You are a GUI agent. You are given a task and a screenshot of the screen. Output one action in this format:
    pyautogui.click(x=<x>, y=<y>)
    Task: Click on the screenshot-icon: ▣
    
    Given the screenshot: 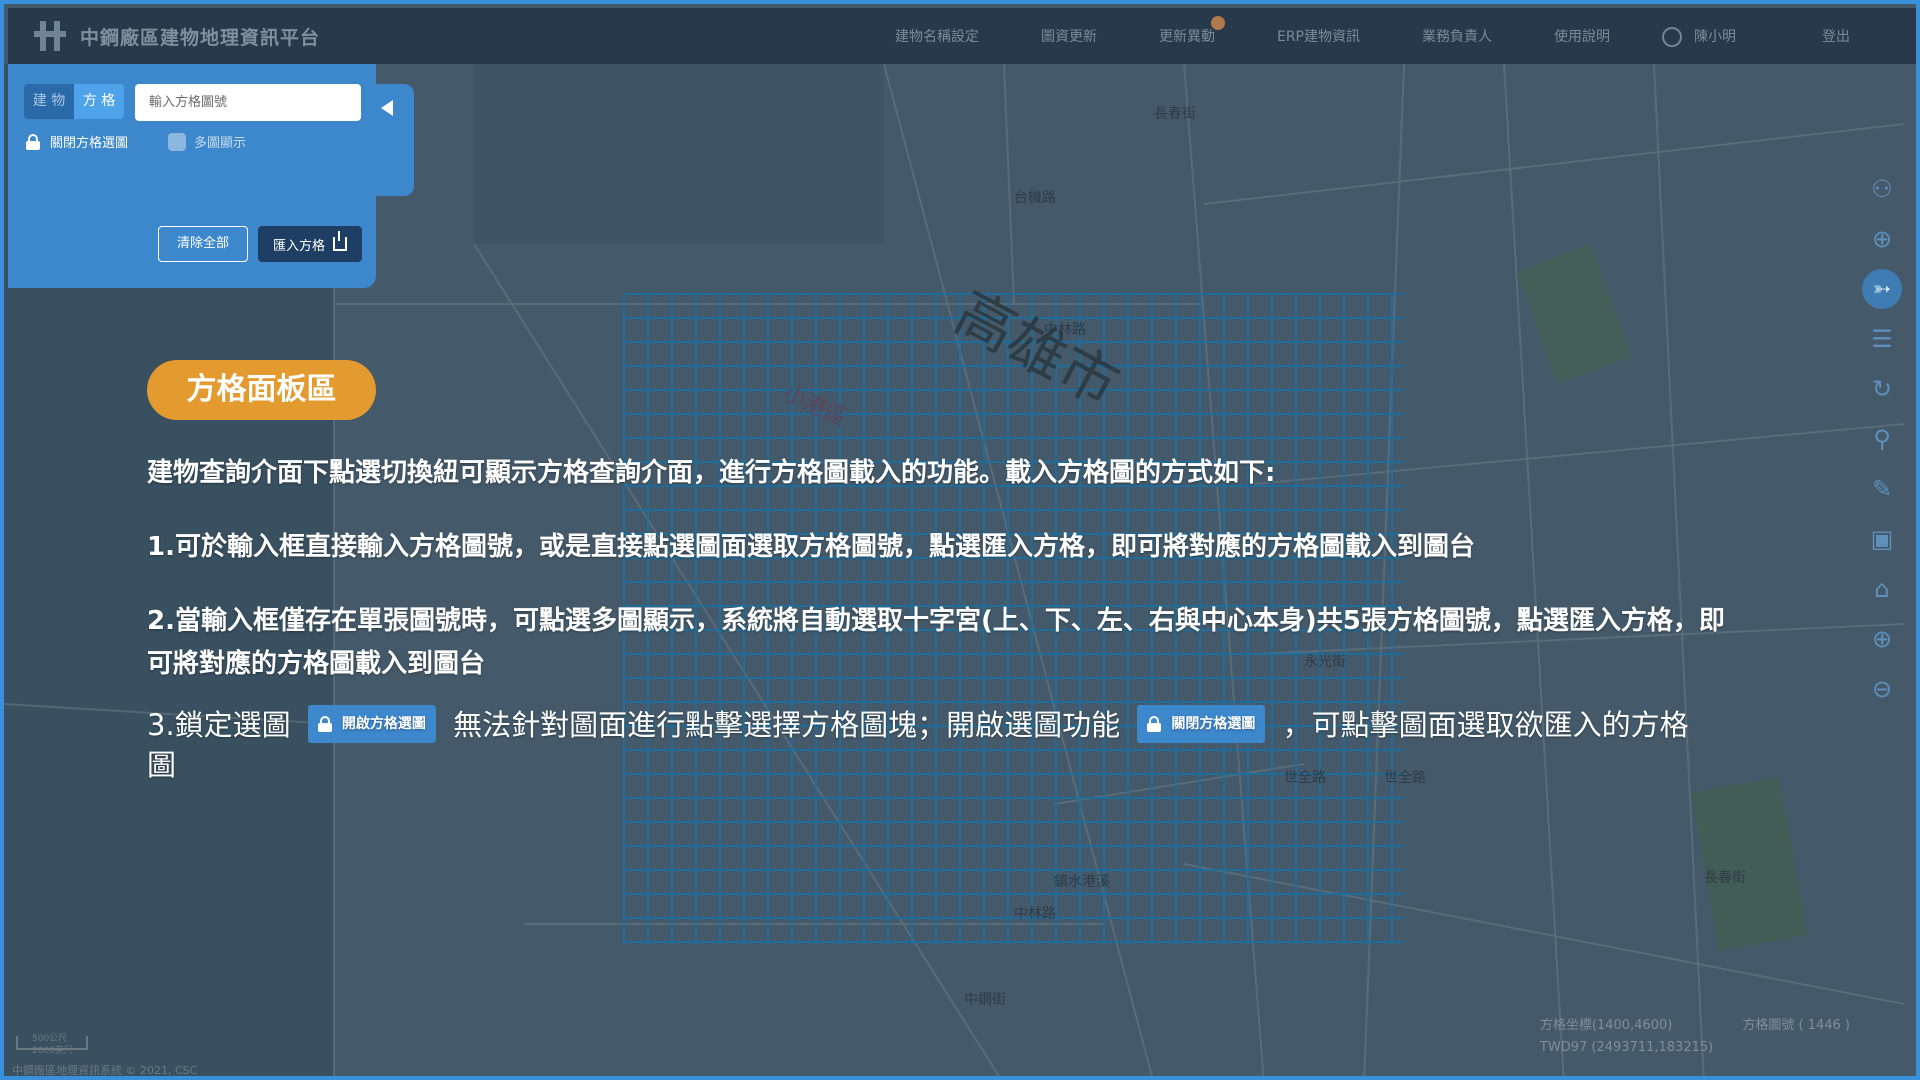 What is the action you would take?
    pyautogui.click(x=1882, y=539)
    